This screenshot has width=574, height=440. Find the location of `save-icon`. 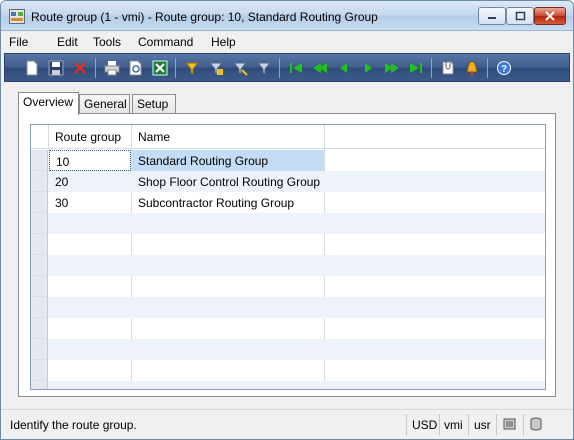

save-icon is located at coordinates (56, 68).